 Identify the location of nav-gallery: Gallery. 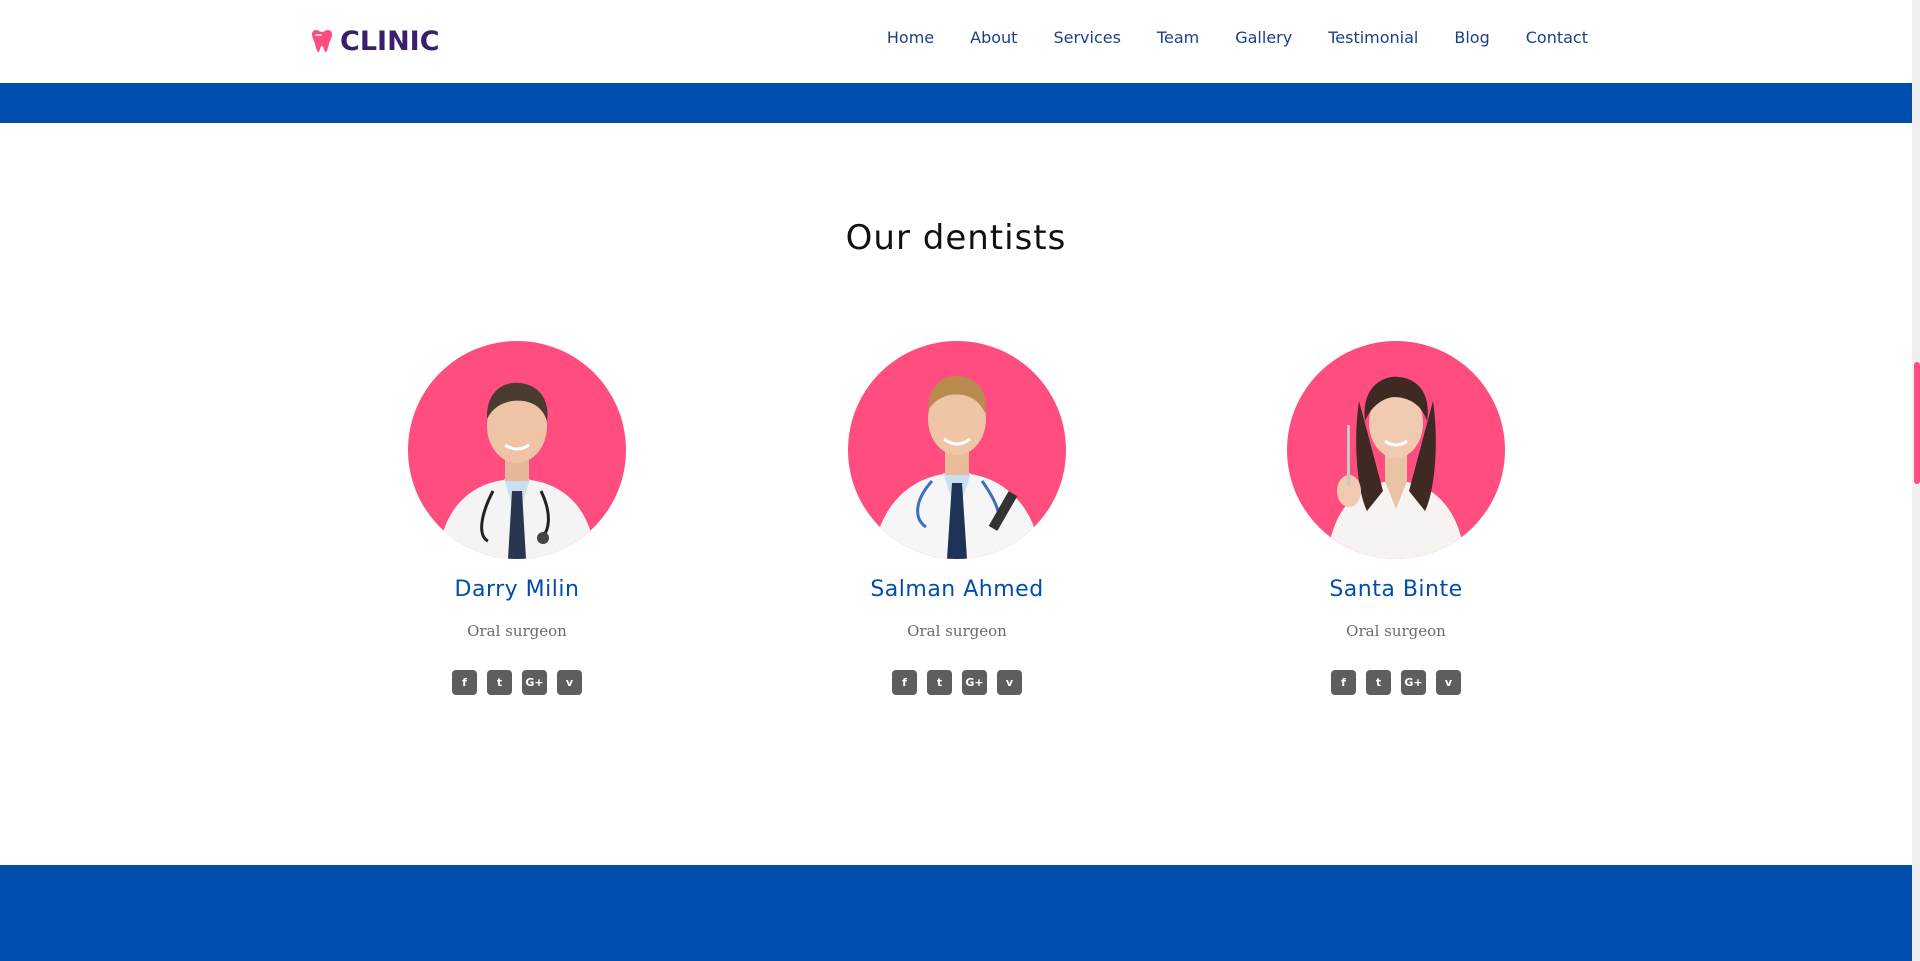
(1263, 37).